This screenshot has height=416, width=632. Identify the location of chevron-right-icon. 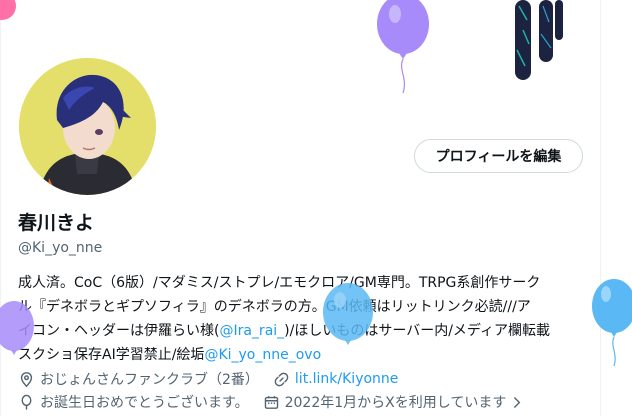
(517, 402).